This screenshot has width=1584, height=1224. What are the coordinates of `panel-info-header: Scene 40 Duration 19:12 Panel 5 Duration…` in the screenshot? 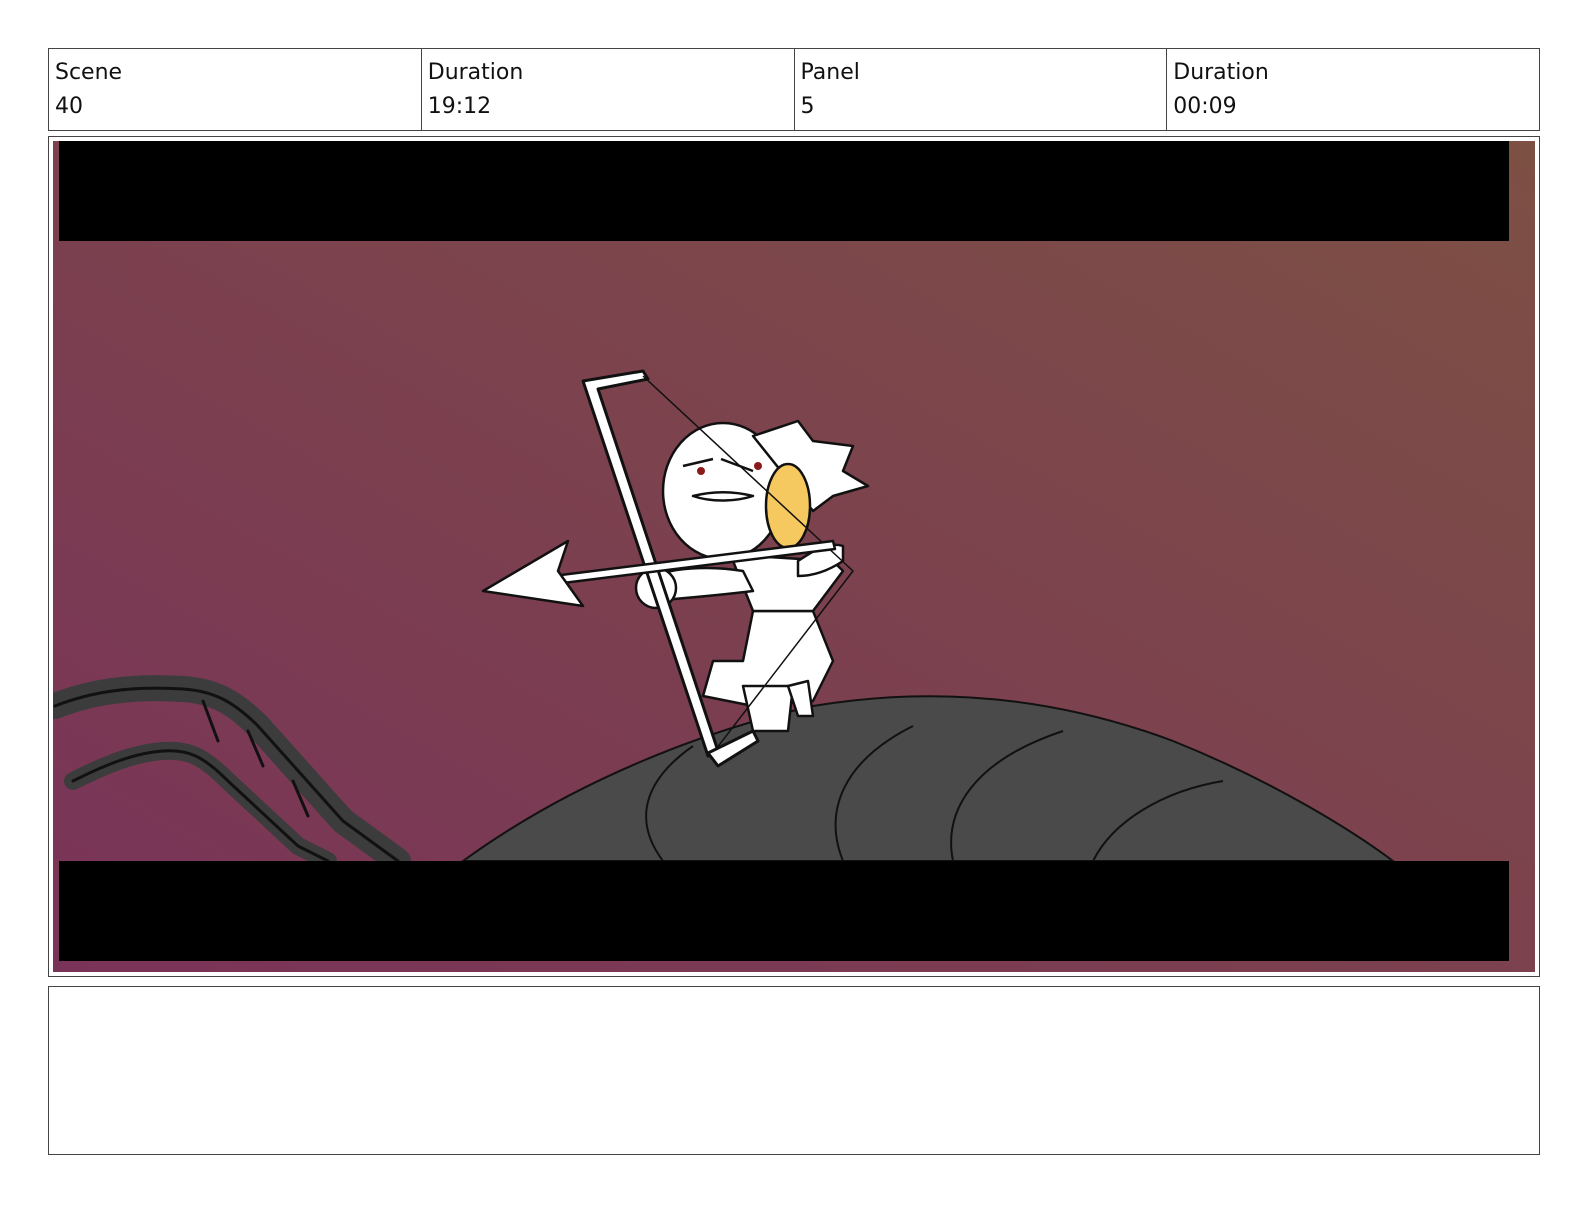 It's located at (794, 89).